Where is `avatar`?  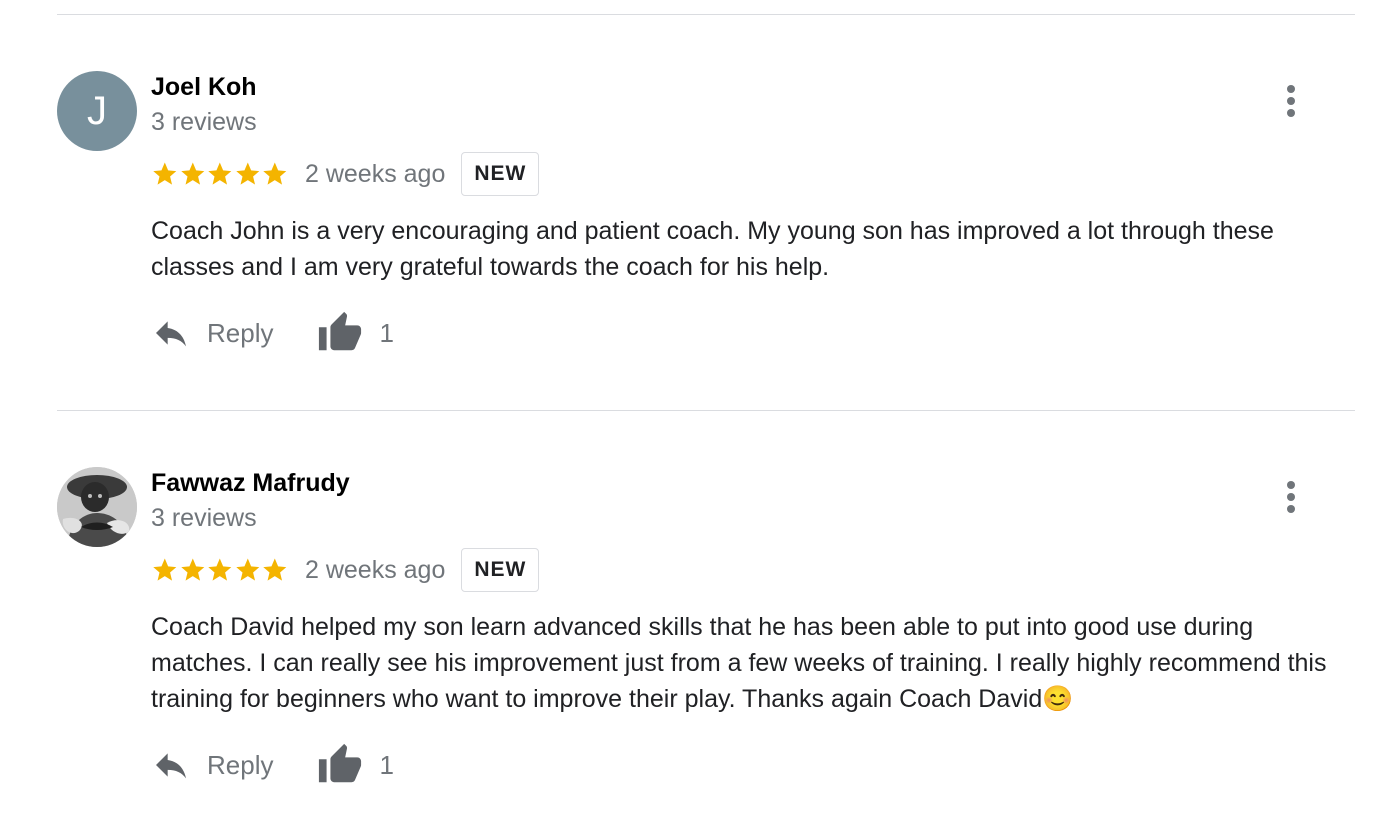
avatar is located at coordinates (97, 507).